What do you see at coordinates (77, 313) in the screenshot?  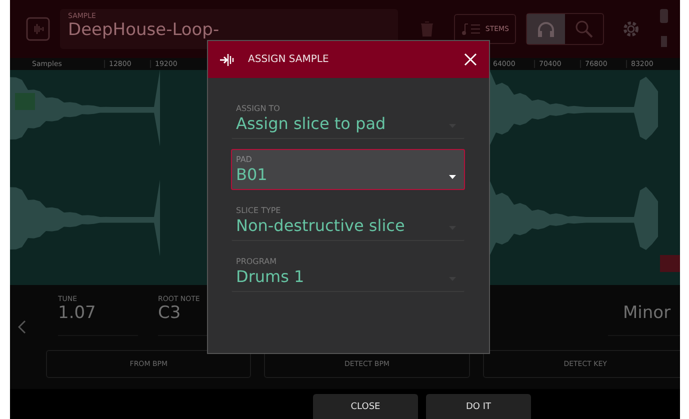 I see `parameter-value: 1.07` at bounding box center [77, 313].